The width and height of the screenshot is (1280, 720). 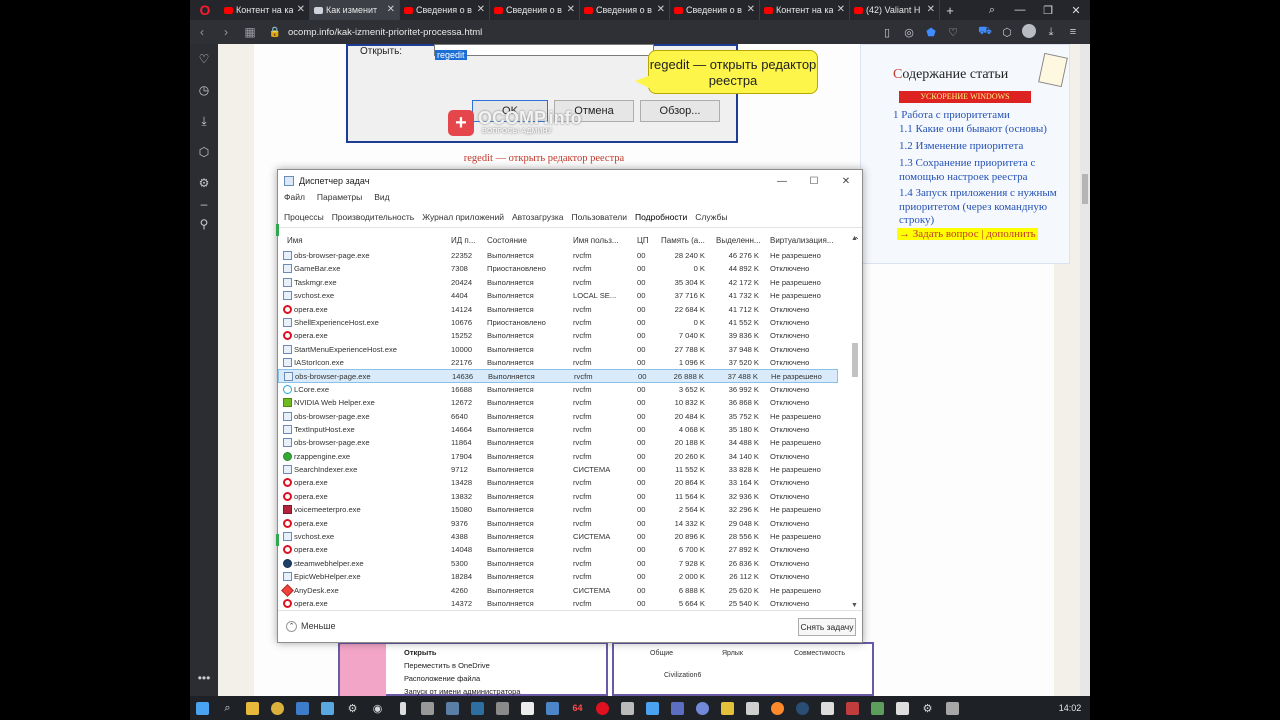 What do you see at coordinates (507, 240) in the screenshot?
I see `column-header: Состояние` at bounding box center [507, 240].